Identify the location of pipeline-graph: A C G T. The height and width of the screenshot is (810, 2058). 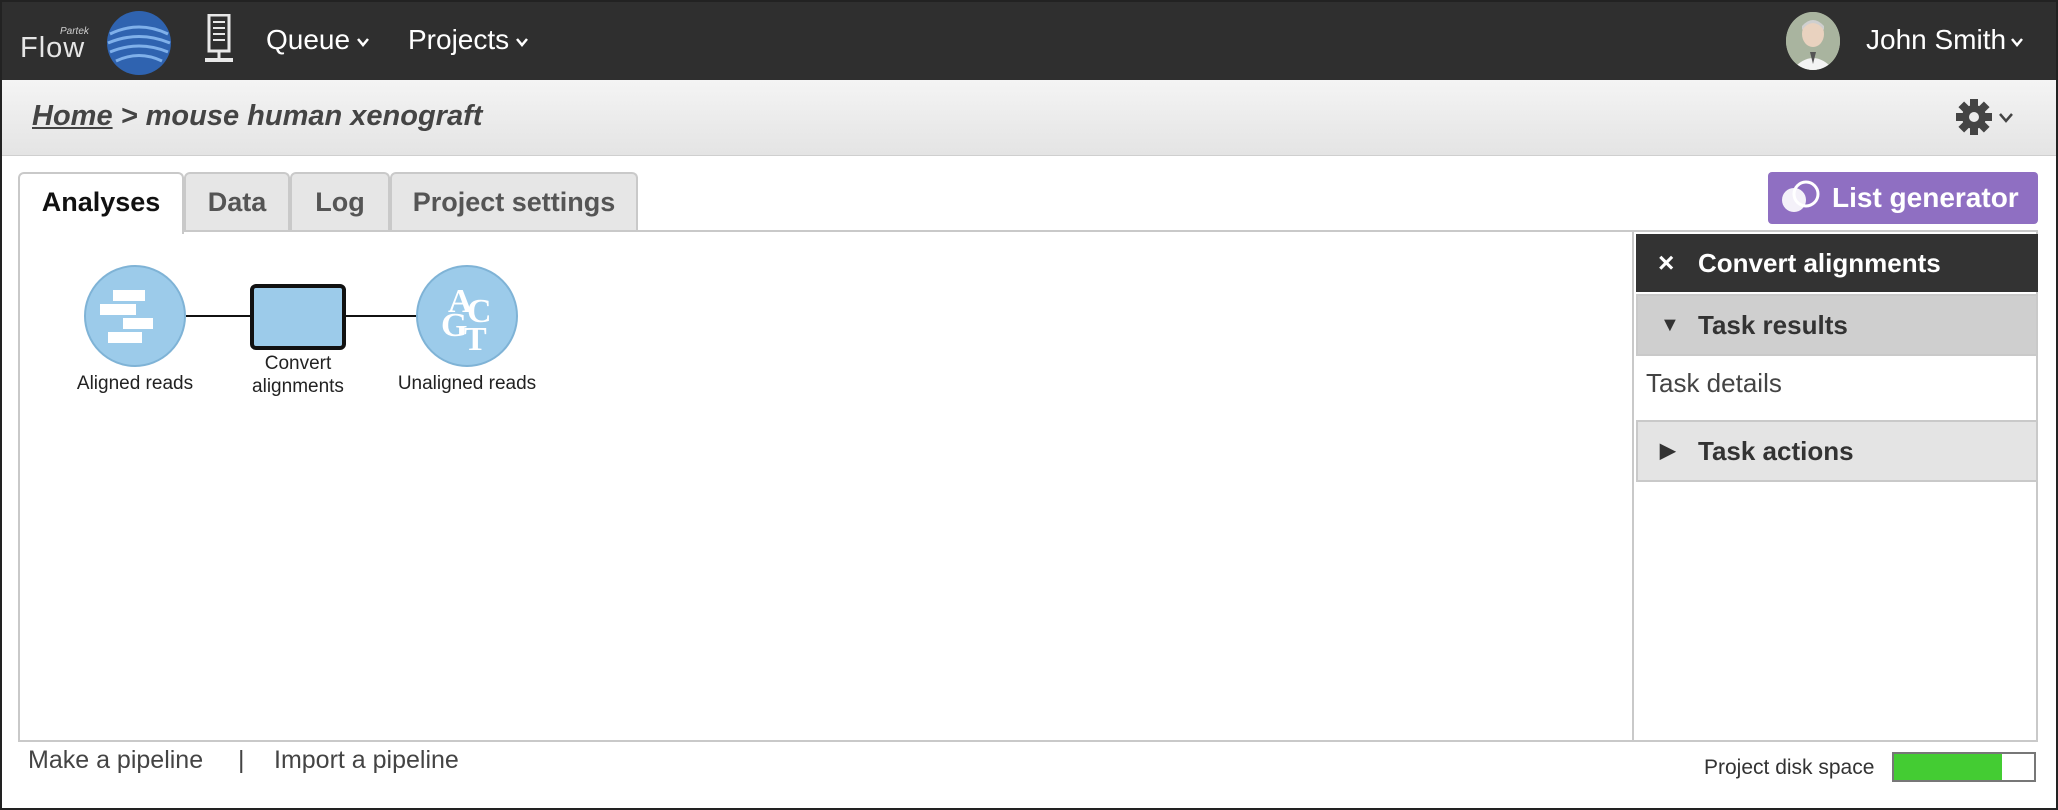
(301, 316).